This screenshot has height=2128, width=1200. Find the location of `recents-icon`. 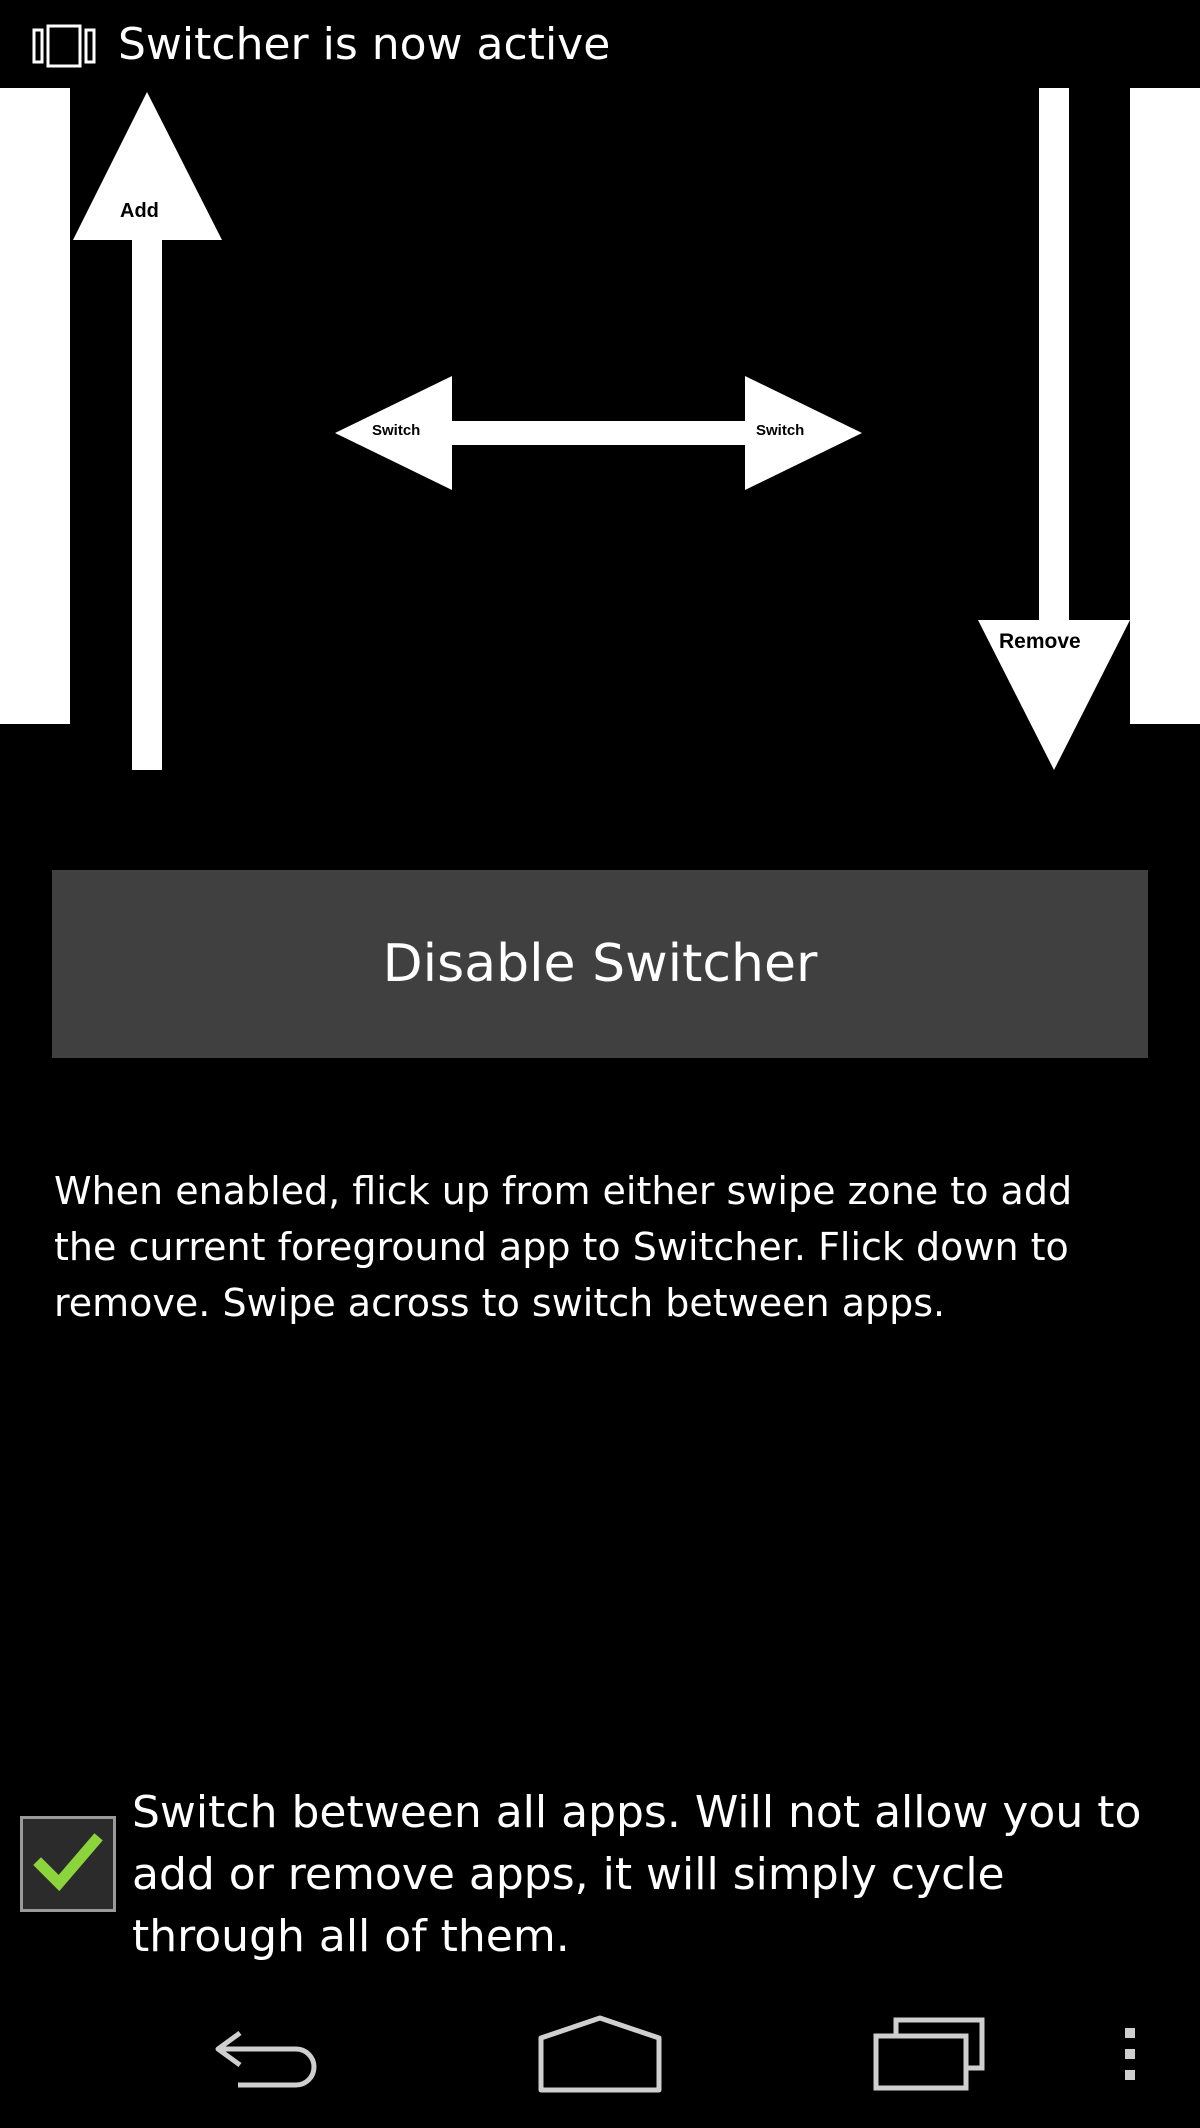

recents-icon is located at coordinates (929, 2054).